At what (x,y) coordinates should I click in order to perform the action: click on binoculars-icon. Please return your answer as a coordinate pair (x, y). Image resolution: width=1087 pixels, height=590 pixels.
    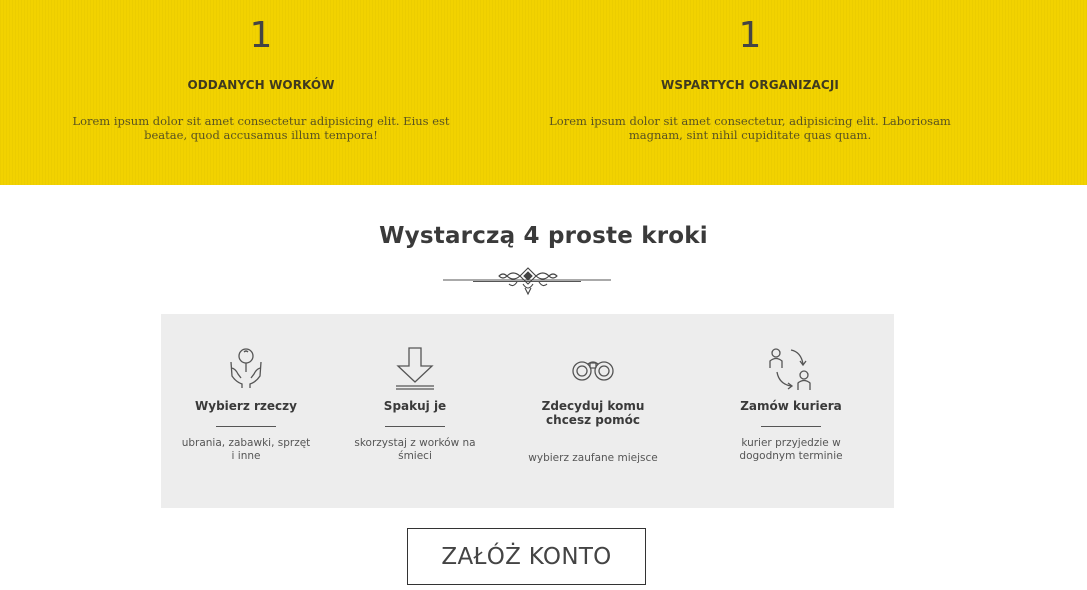
    Looking at the image, I should click on (593, 371).